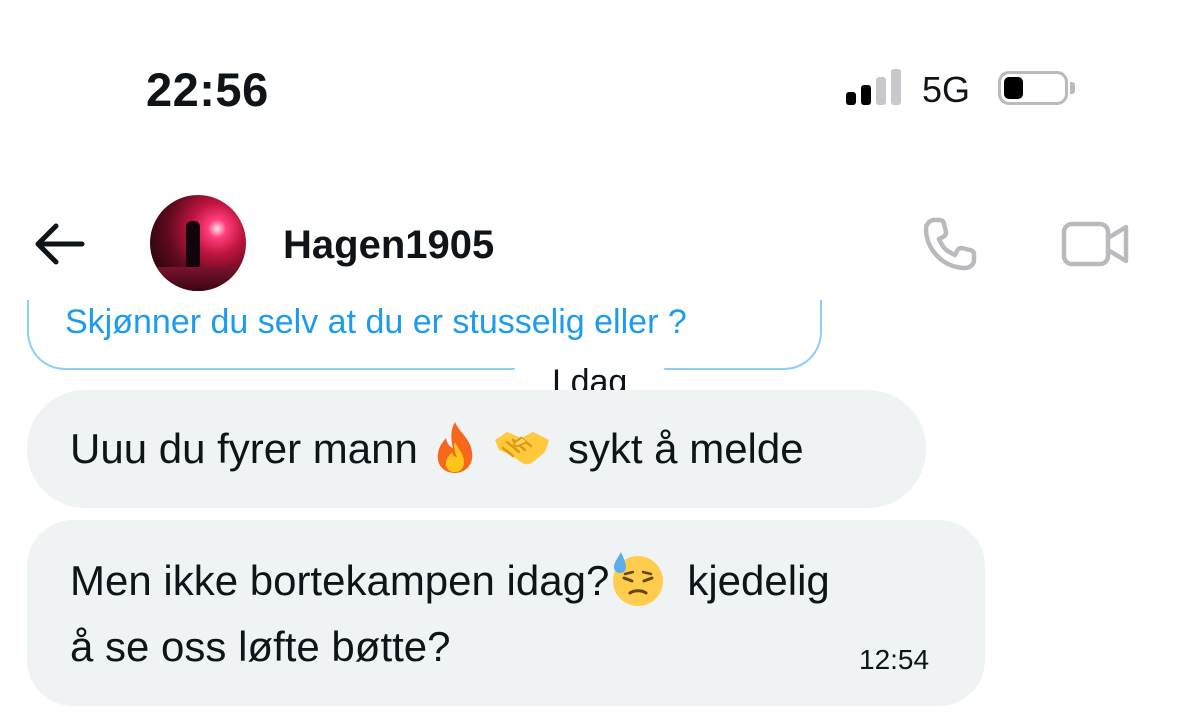  Describe the element at coordinates (685, 448) in the screenshot. I see `message-text-part: sykt å melde` at that location.